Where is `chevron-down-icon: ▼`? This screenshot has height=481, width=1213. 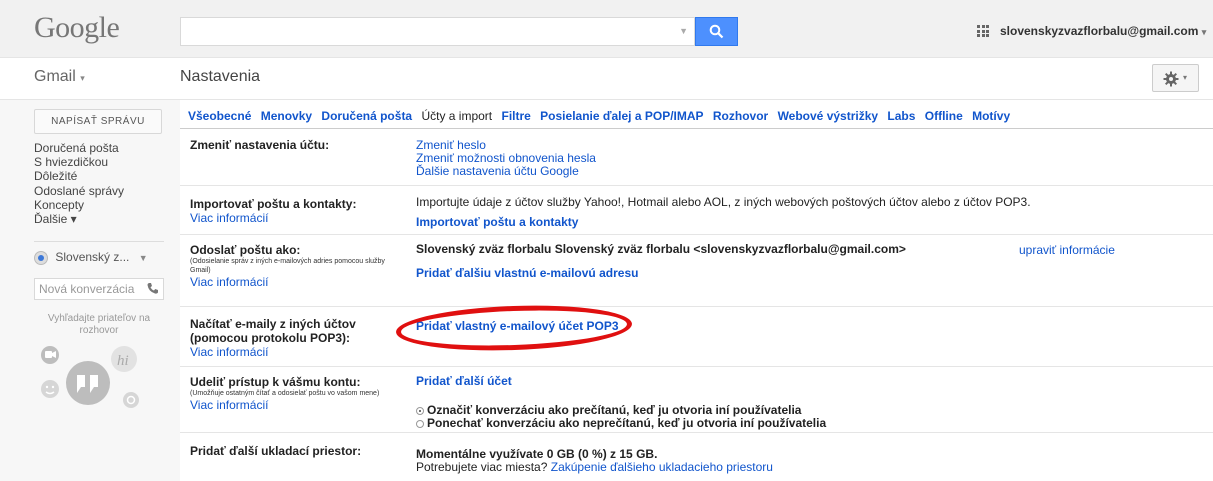 chevron-down-icon: ▼ is located at coordinates (143, 258).